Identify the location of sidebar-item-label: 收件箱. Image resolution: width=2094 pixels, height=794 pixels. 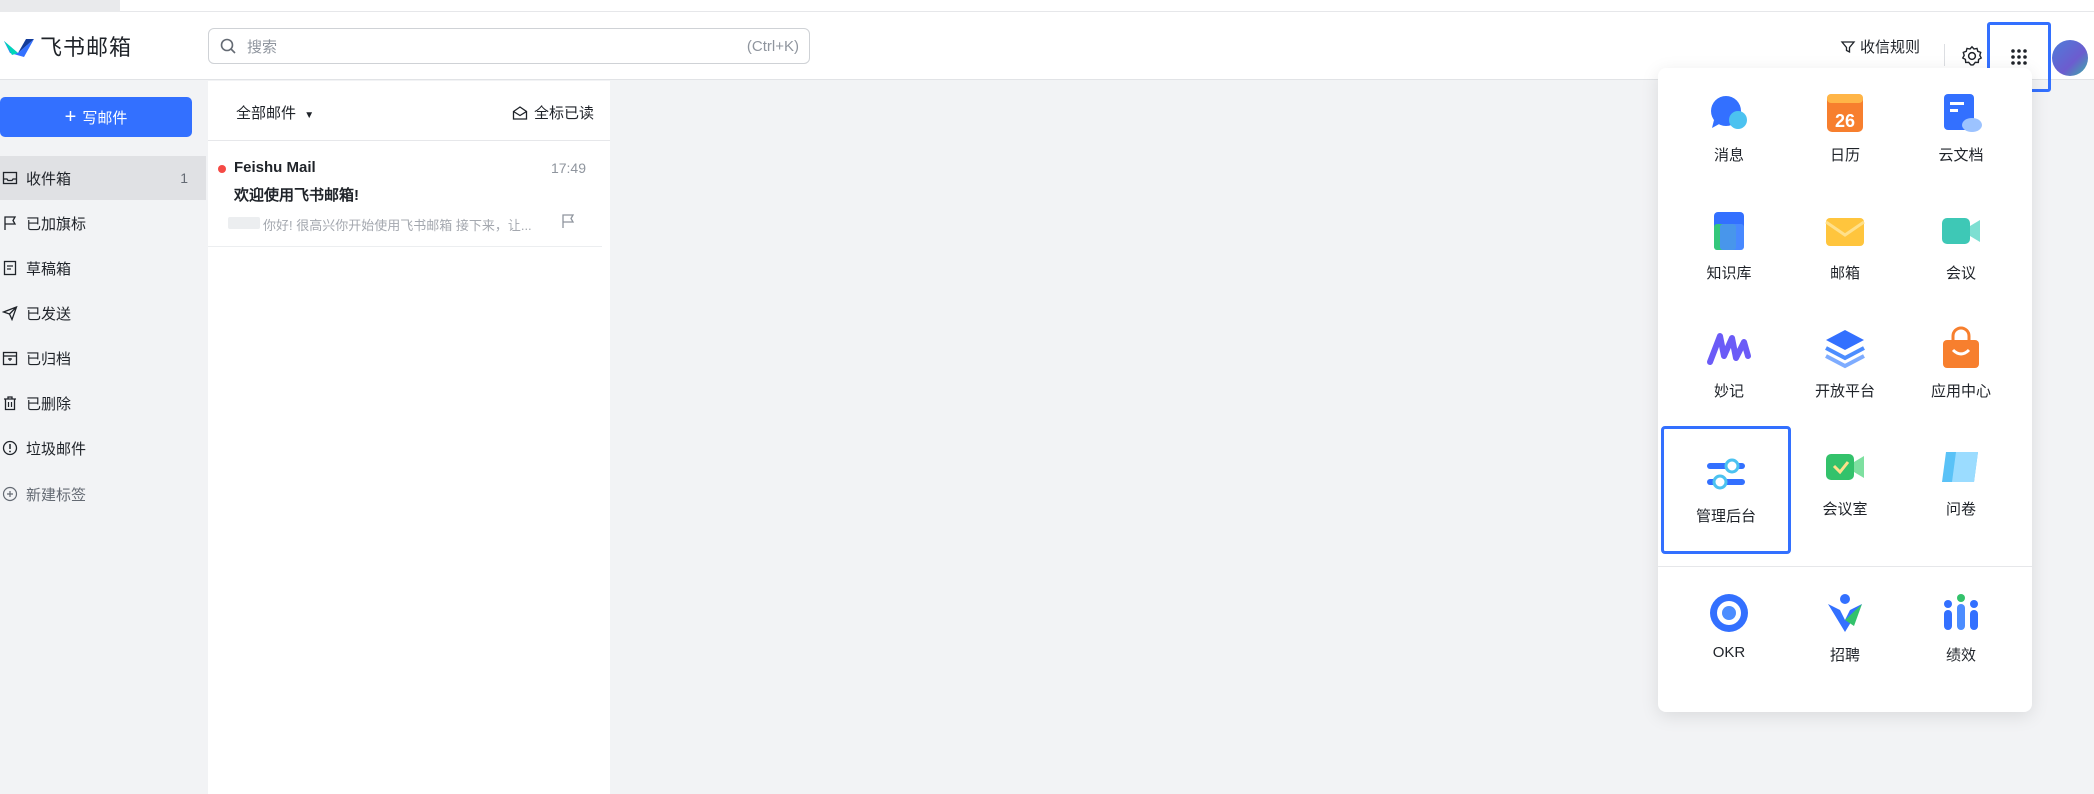
(49, 179).